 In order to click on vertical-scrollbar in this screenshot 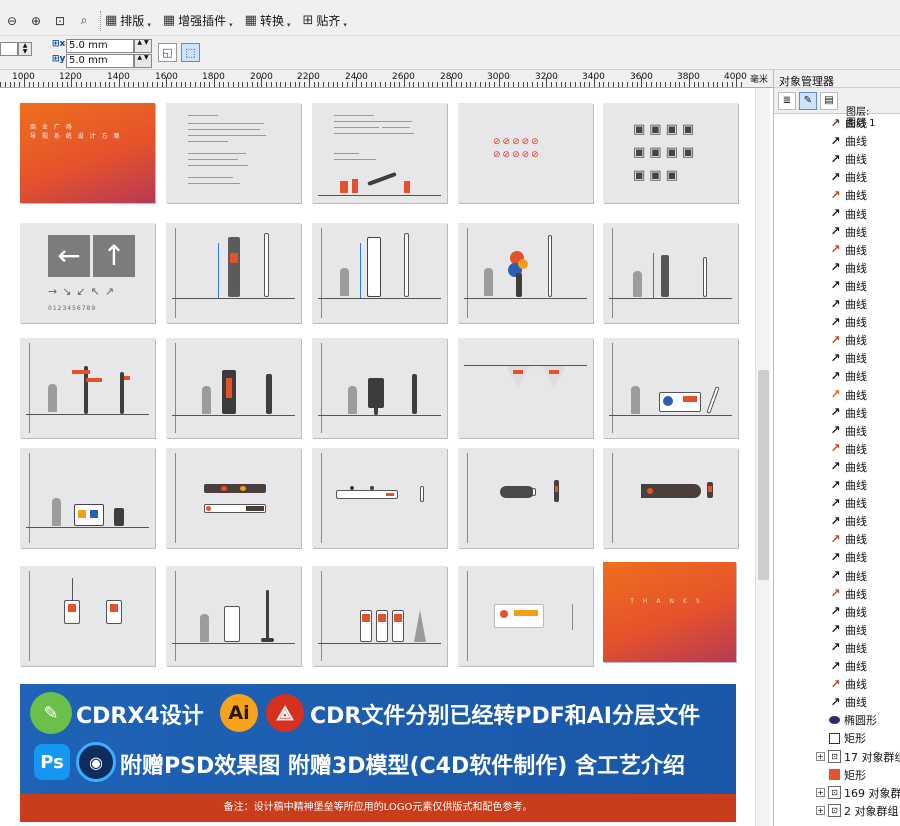, I will do `click(762, 457)`.